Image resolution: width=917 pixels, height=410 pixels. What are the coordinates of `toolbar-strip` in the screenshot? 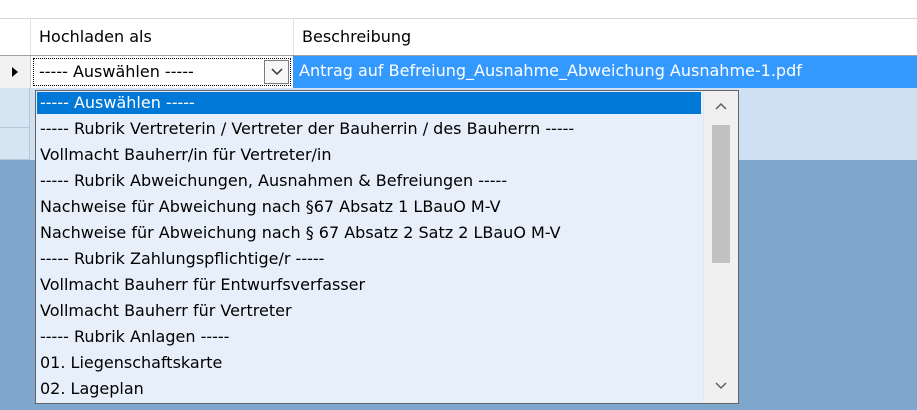 It's located at (458, 9).